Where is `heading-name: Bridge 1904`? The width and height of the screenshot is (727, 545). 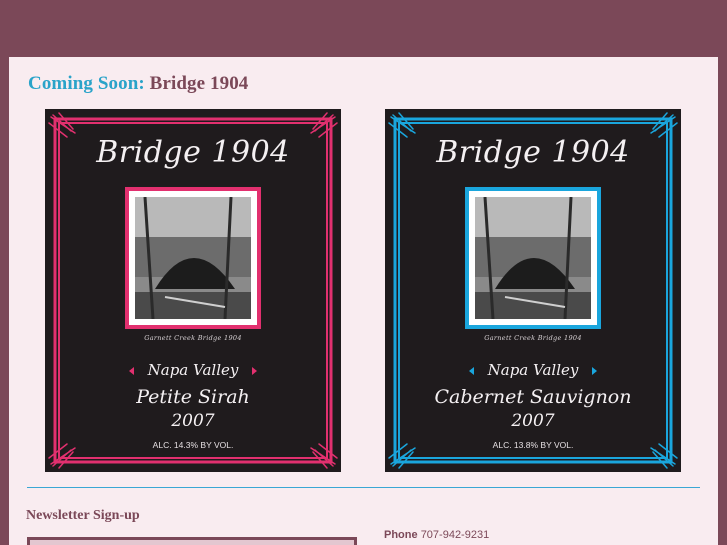 heading-name: Bridge 1904 is located at coordinates (199, 83).